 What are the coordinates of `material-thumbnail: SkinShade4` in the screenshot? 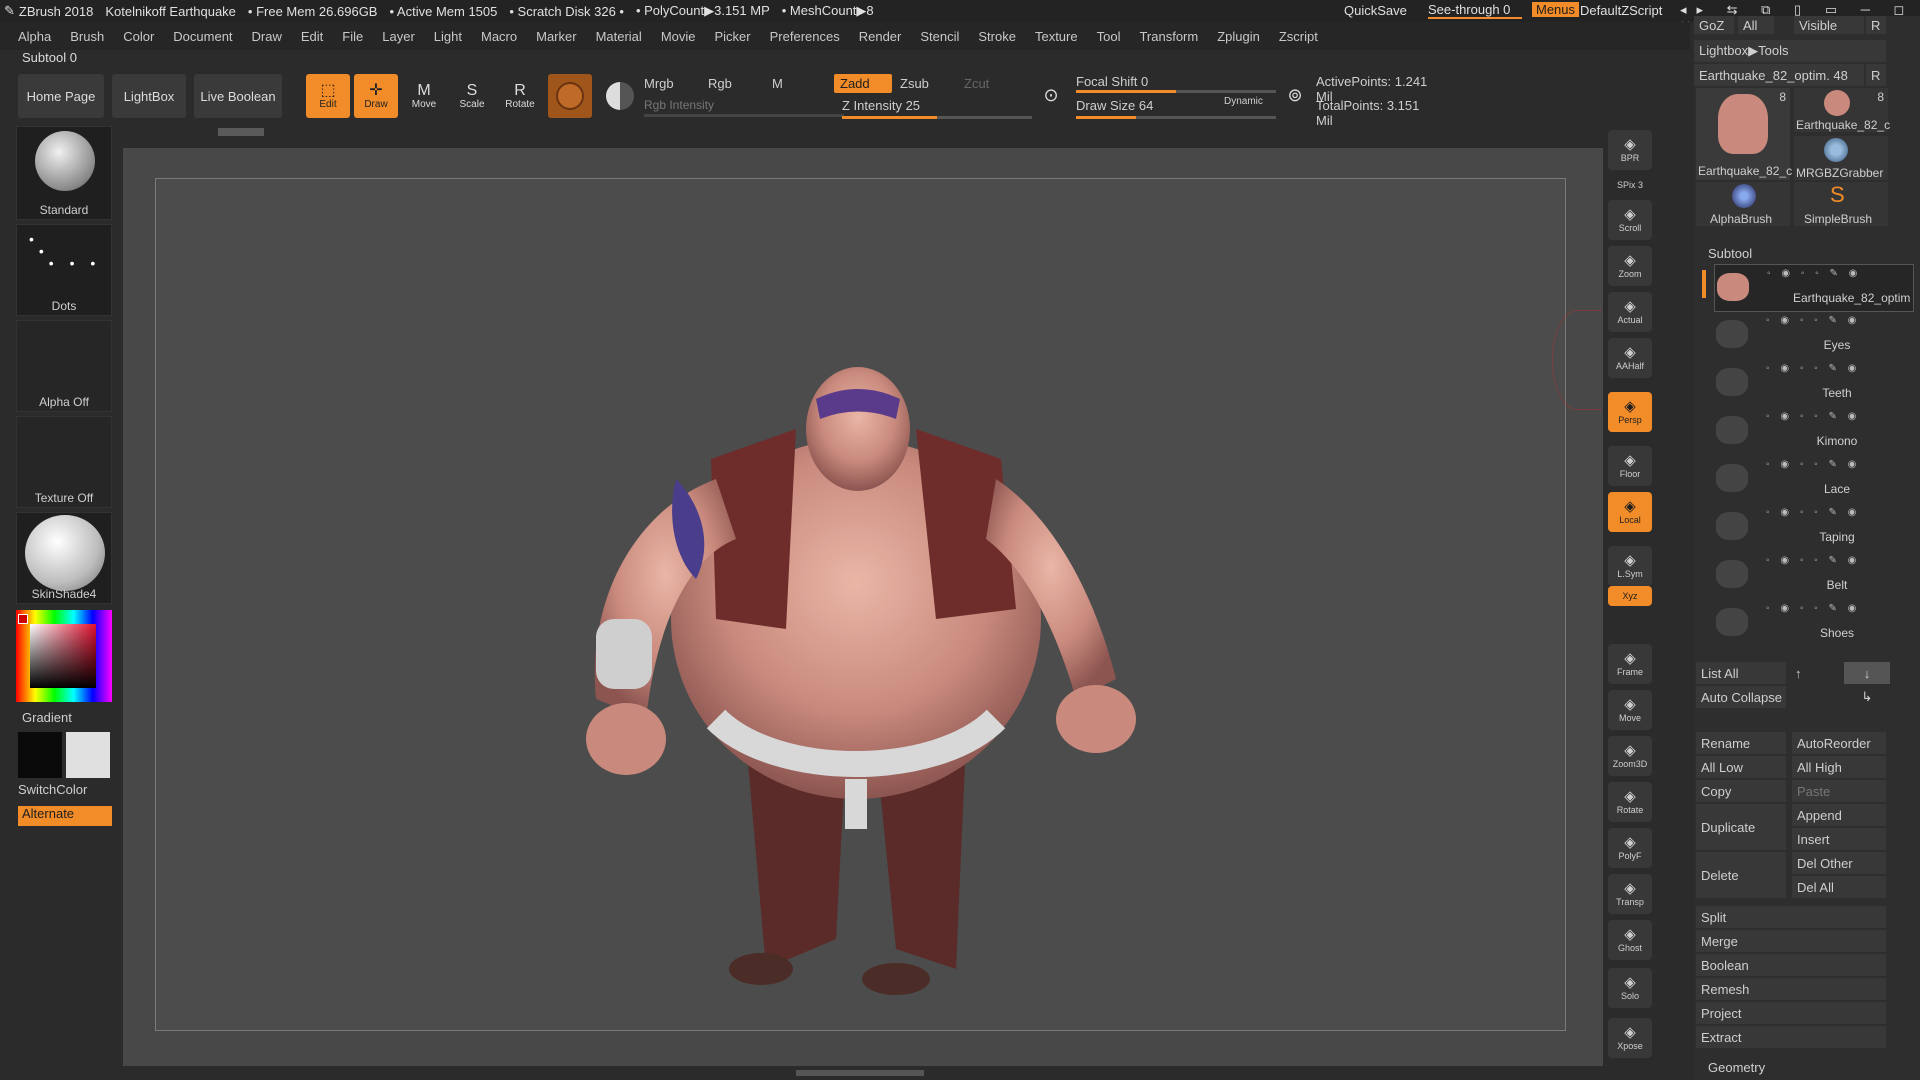 It's located at (64, 558).